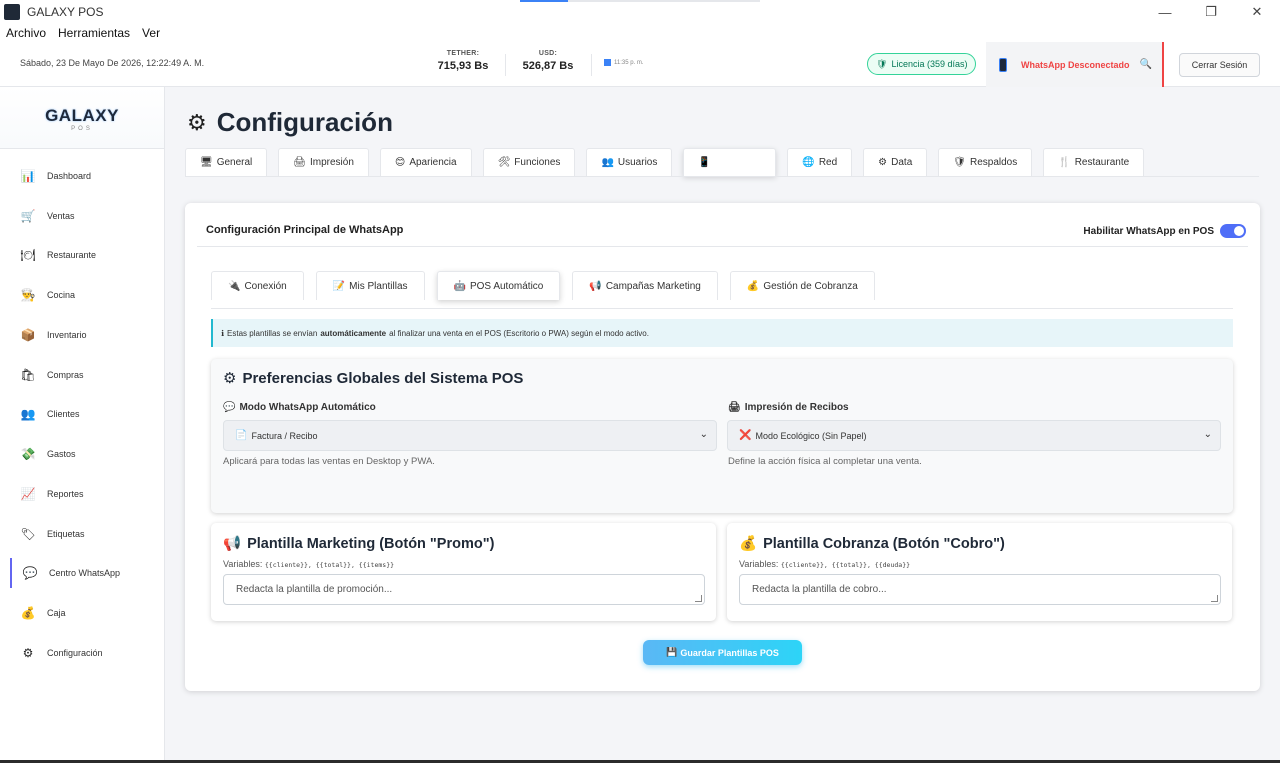  What do you see at coordinates (1102, 162) in the screenshot?
I see `tab-label: Restaurante` at bounding box center [1102, 162].